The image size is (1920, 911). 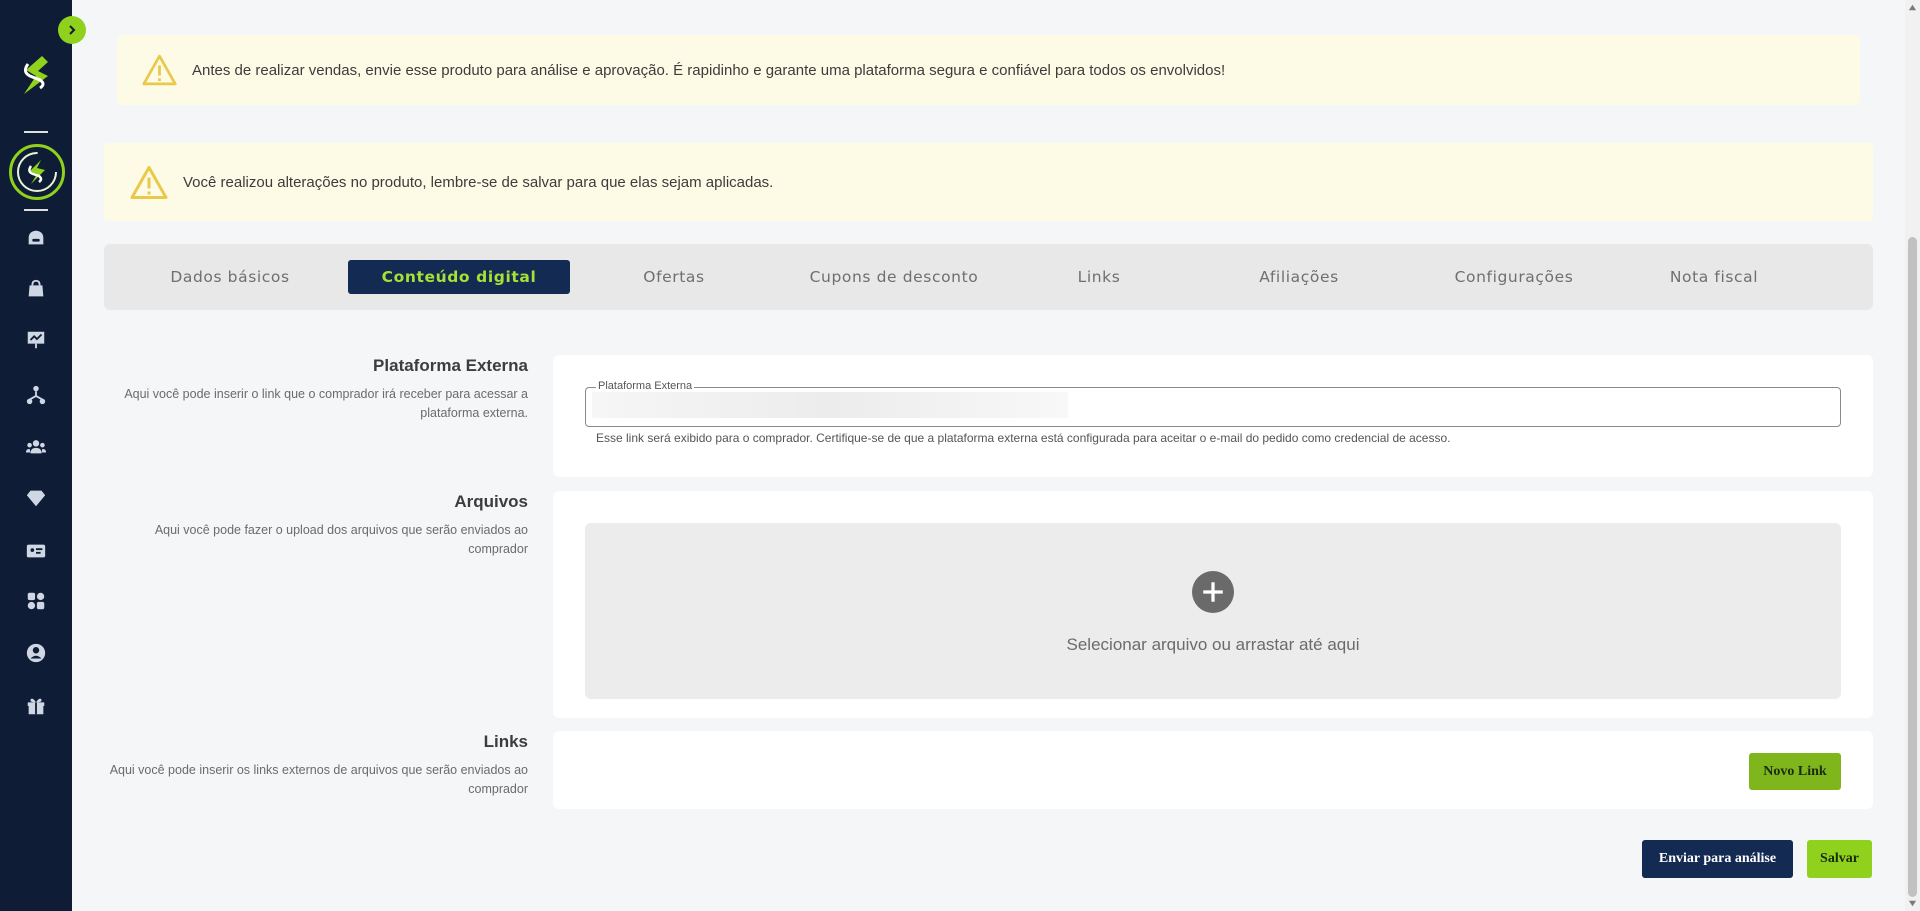 I want to click on network-icon, so click(x=36, y=395).